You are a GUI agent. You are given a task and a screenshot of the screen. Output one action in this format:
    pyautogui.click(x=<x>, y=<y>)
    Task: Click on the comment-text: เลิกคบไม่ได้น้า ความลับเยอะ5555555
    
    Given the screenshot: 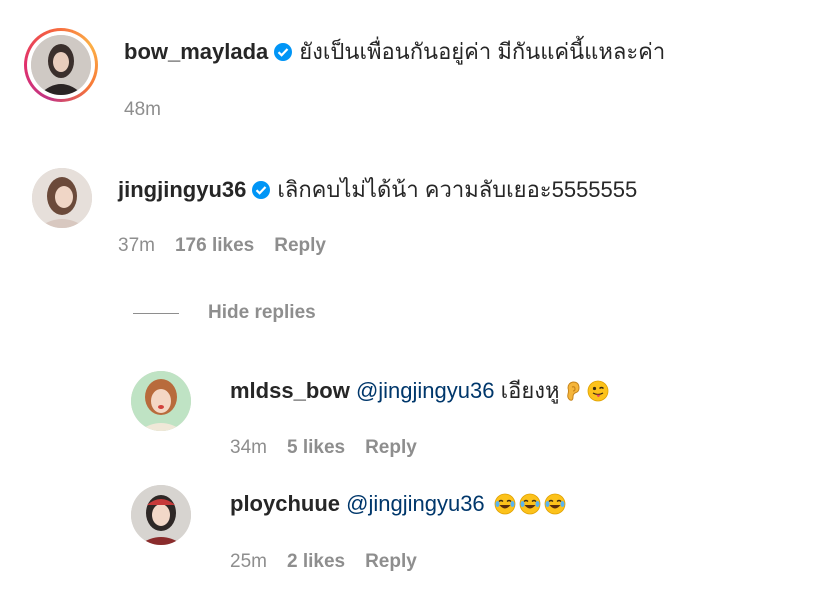 What is the action you would take?
    pyautogui.click(x=457, y=189)
    